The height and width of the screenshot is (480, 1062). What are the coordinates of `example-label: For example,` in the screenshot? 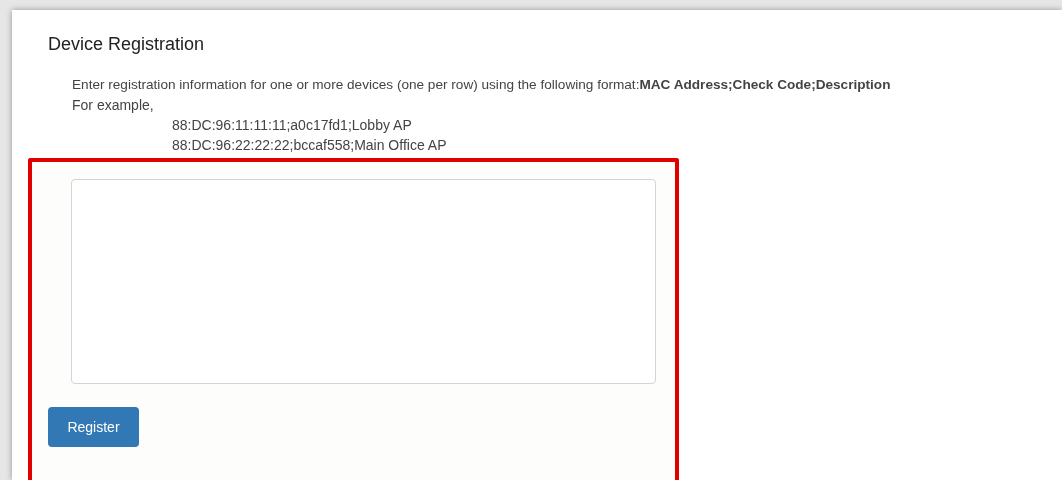 It's located at (113, 105).